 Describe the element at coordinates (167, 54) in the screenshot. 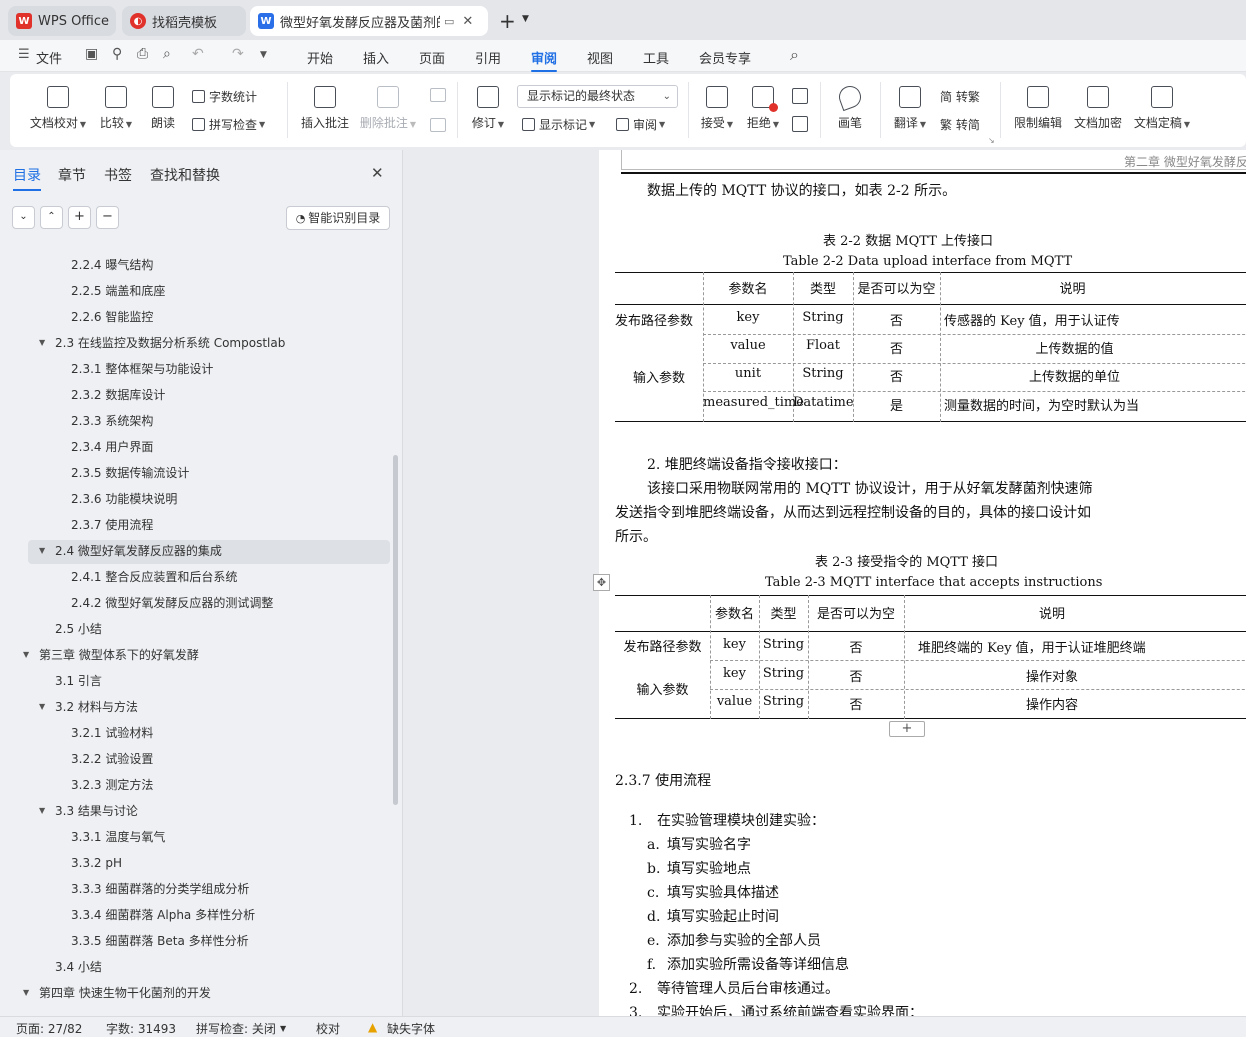

I see `print-preview-icon: ⌕` at that location.